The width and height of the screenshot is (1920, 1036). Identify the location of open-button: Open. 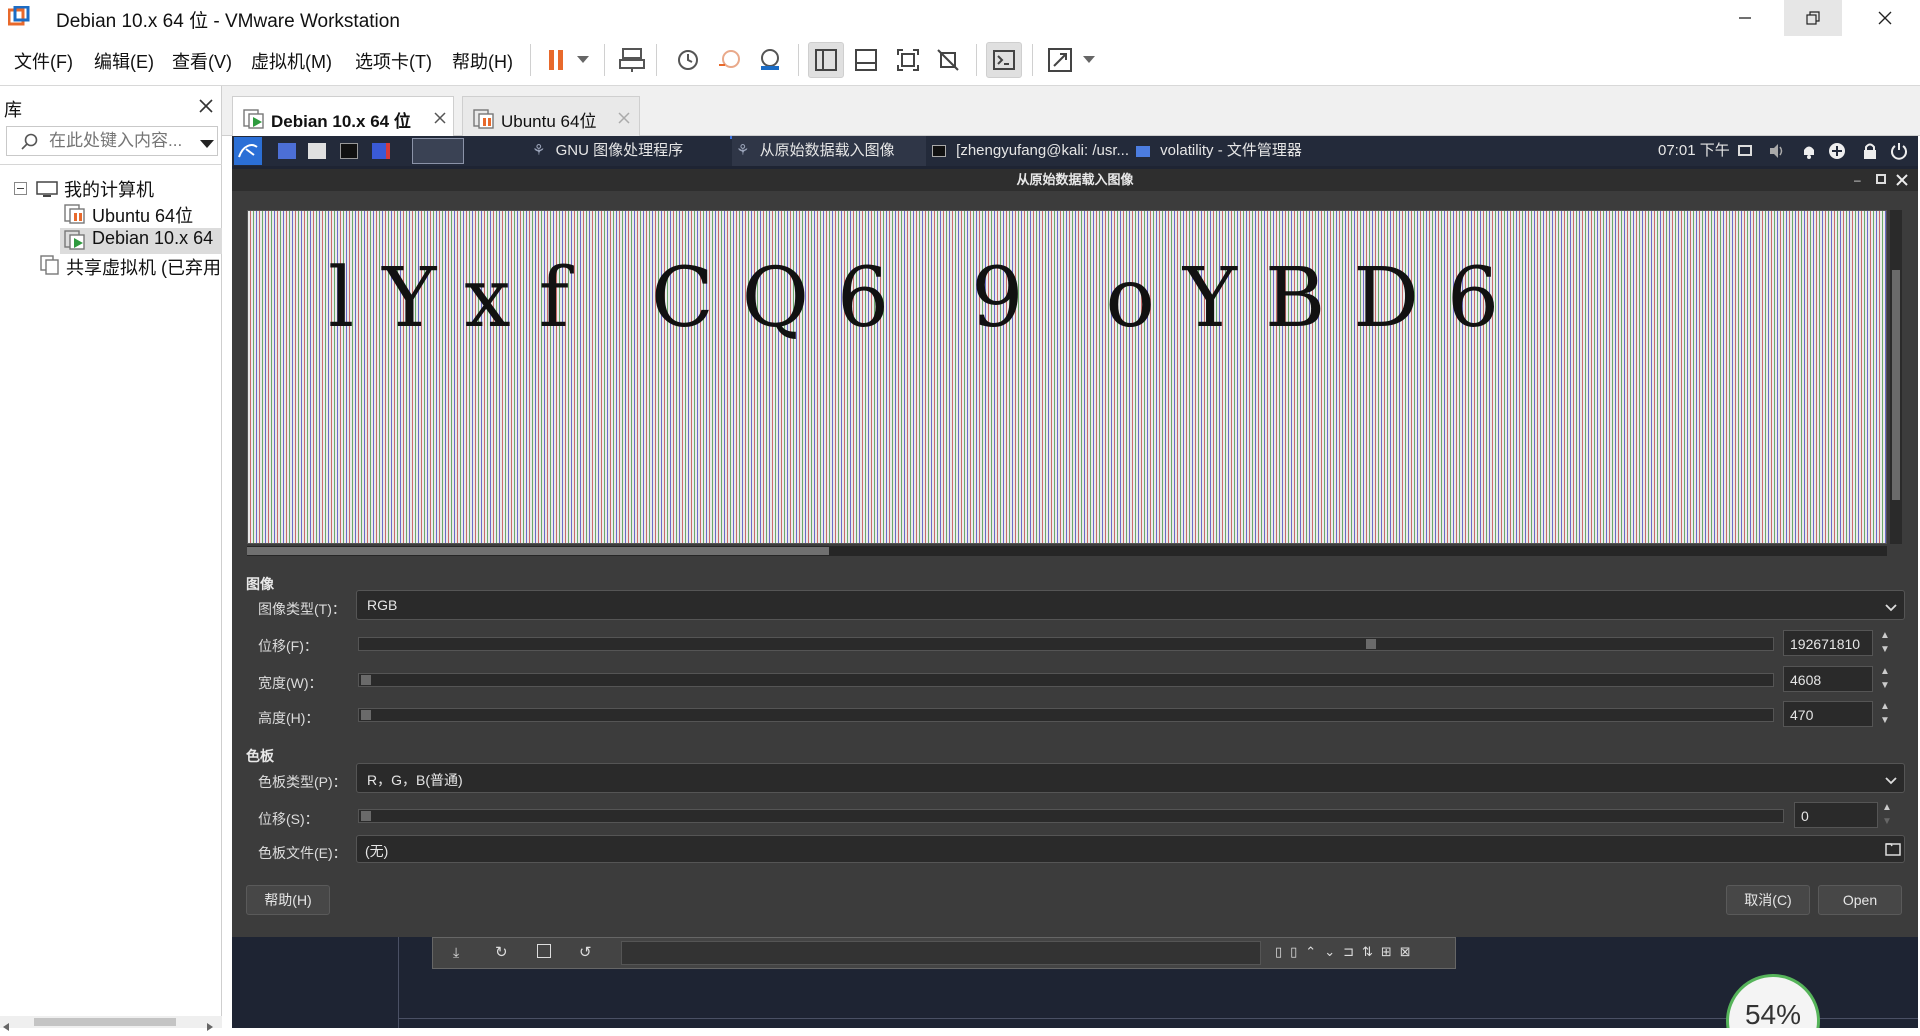
(1860, 900).